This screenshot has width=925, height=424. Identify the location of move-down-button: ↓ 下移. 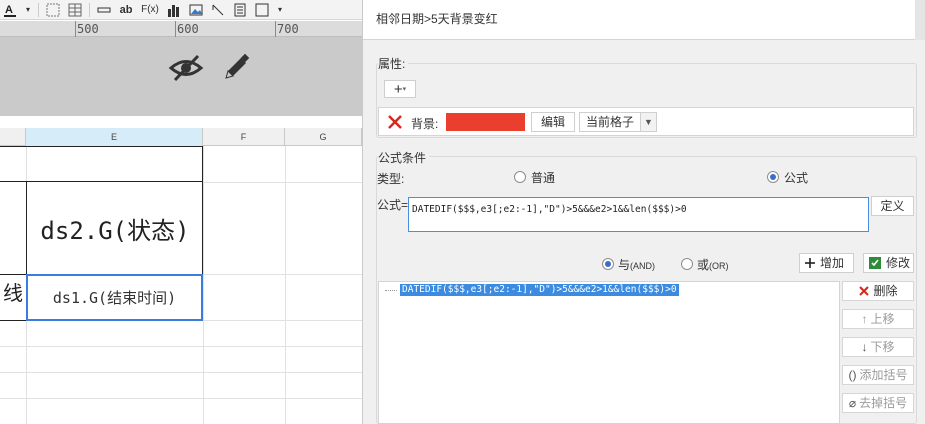
(878, 347).